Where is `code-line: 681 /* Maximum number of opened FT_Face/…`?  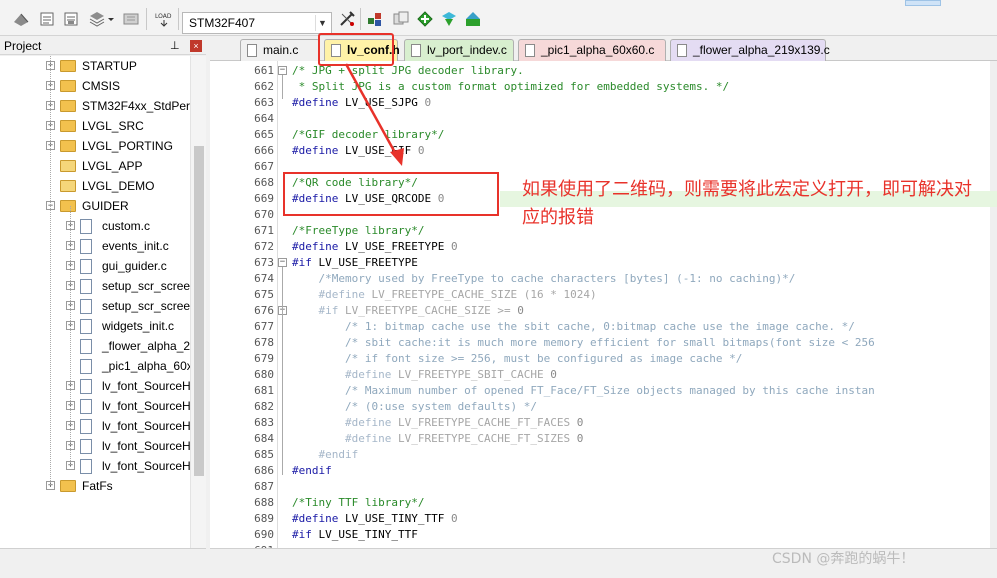
code-line: 681 /* Maximum number of opened FT_Face/… is located at coordinates (603, 391).